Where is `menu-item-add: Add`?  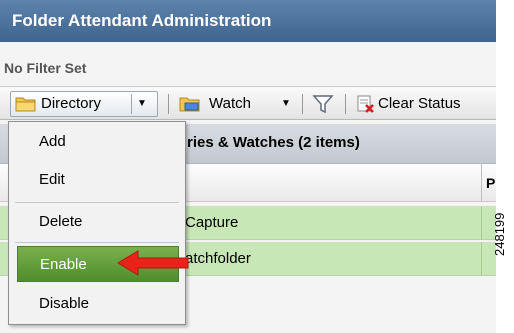 menu-item-add: Add is located at coordinates (97, 142).